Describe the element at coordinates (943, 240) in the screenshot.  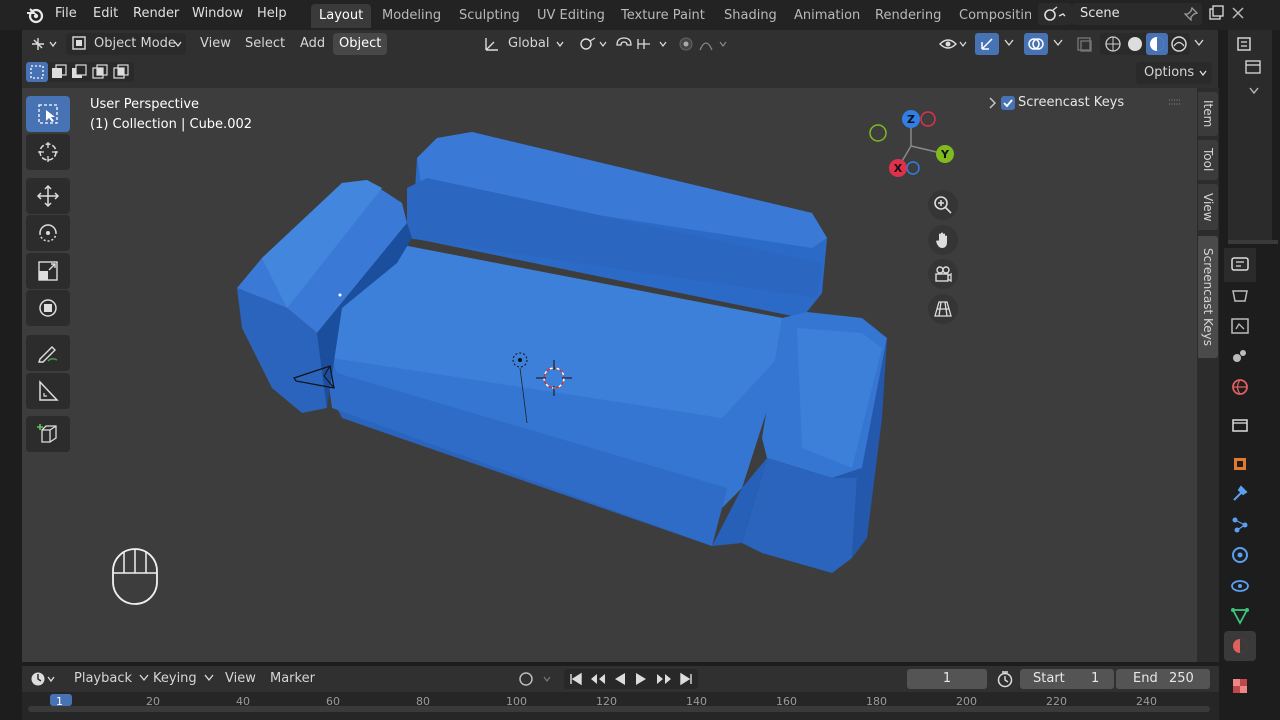
I see `pan-button` at that location.